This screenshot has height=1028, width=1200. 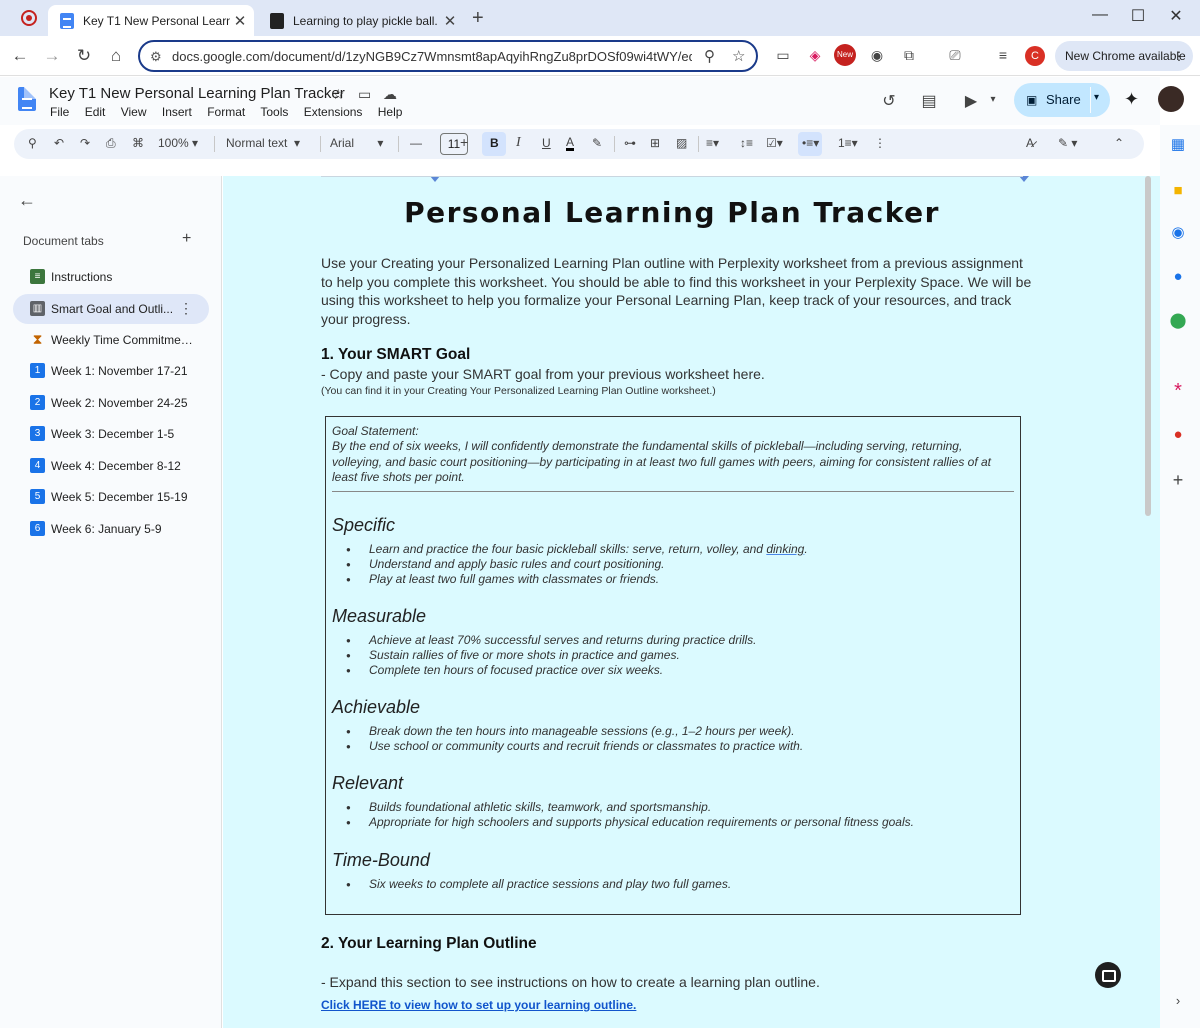 What do you see at coordinates (390, 112) in the screenshot?
I see `menu-help: Help` at bounding box center [390, 112].